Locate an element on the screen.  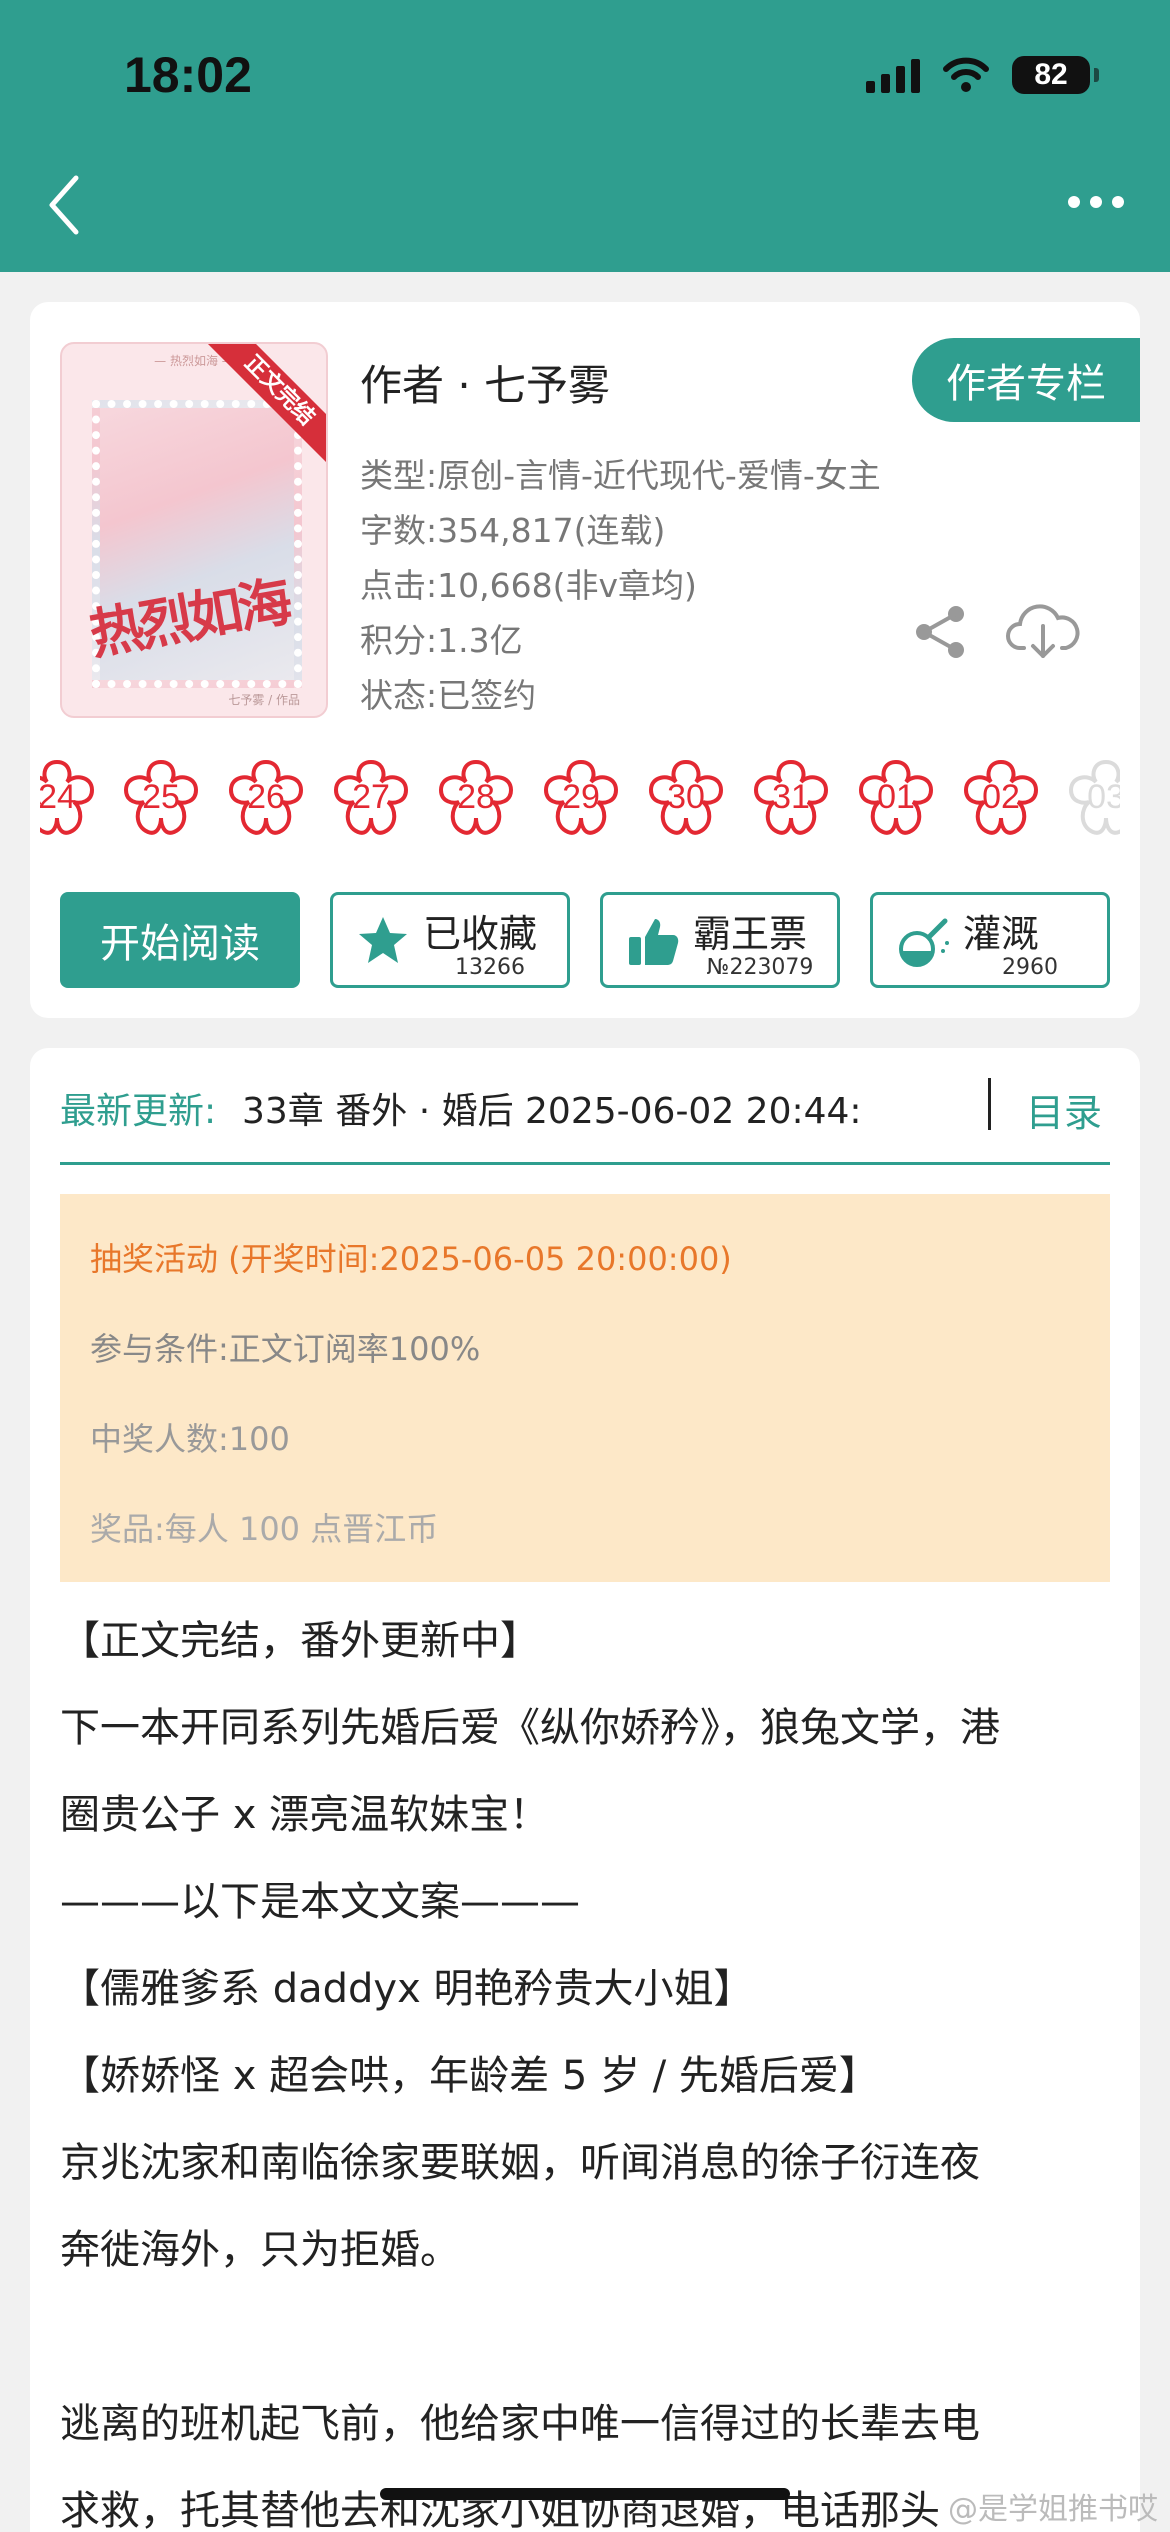
flower-badge: 24 is located at coordinates (71, 799).